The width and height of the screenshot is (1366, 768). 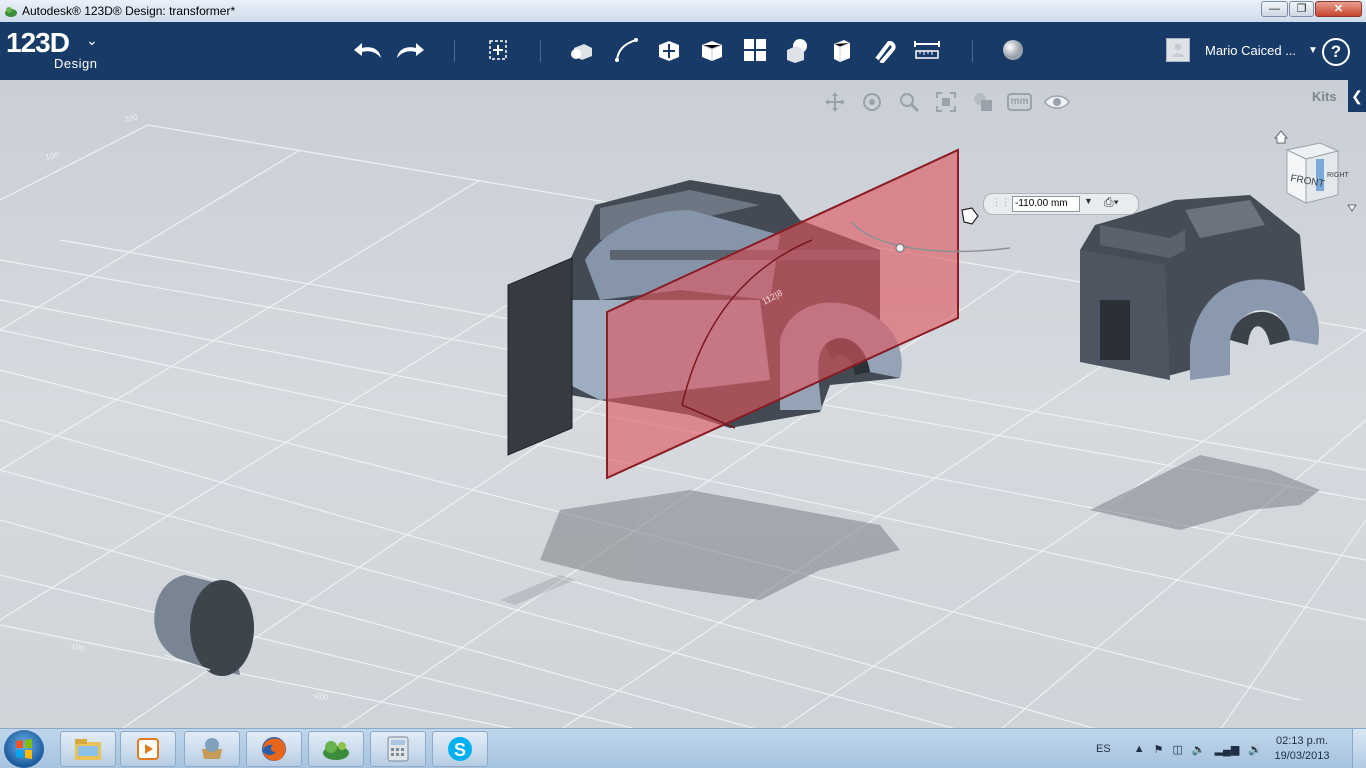 I want to click on dimension-input-box: ⋮⋮ -110.00 mm ▼ ⎙▾, so click(x=1061, y=204).